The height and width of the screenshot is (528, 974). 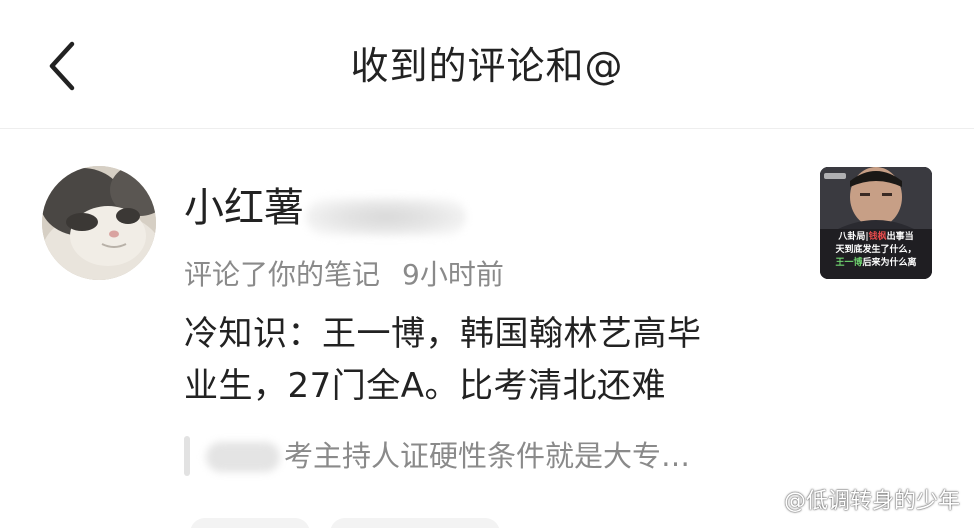 I want to click on avatar, so click(x=99, y=223).